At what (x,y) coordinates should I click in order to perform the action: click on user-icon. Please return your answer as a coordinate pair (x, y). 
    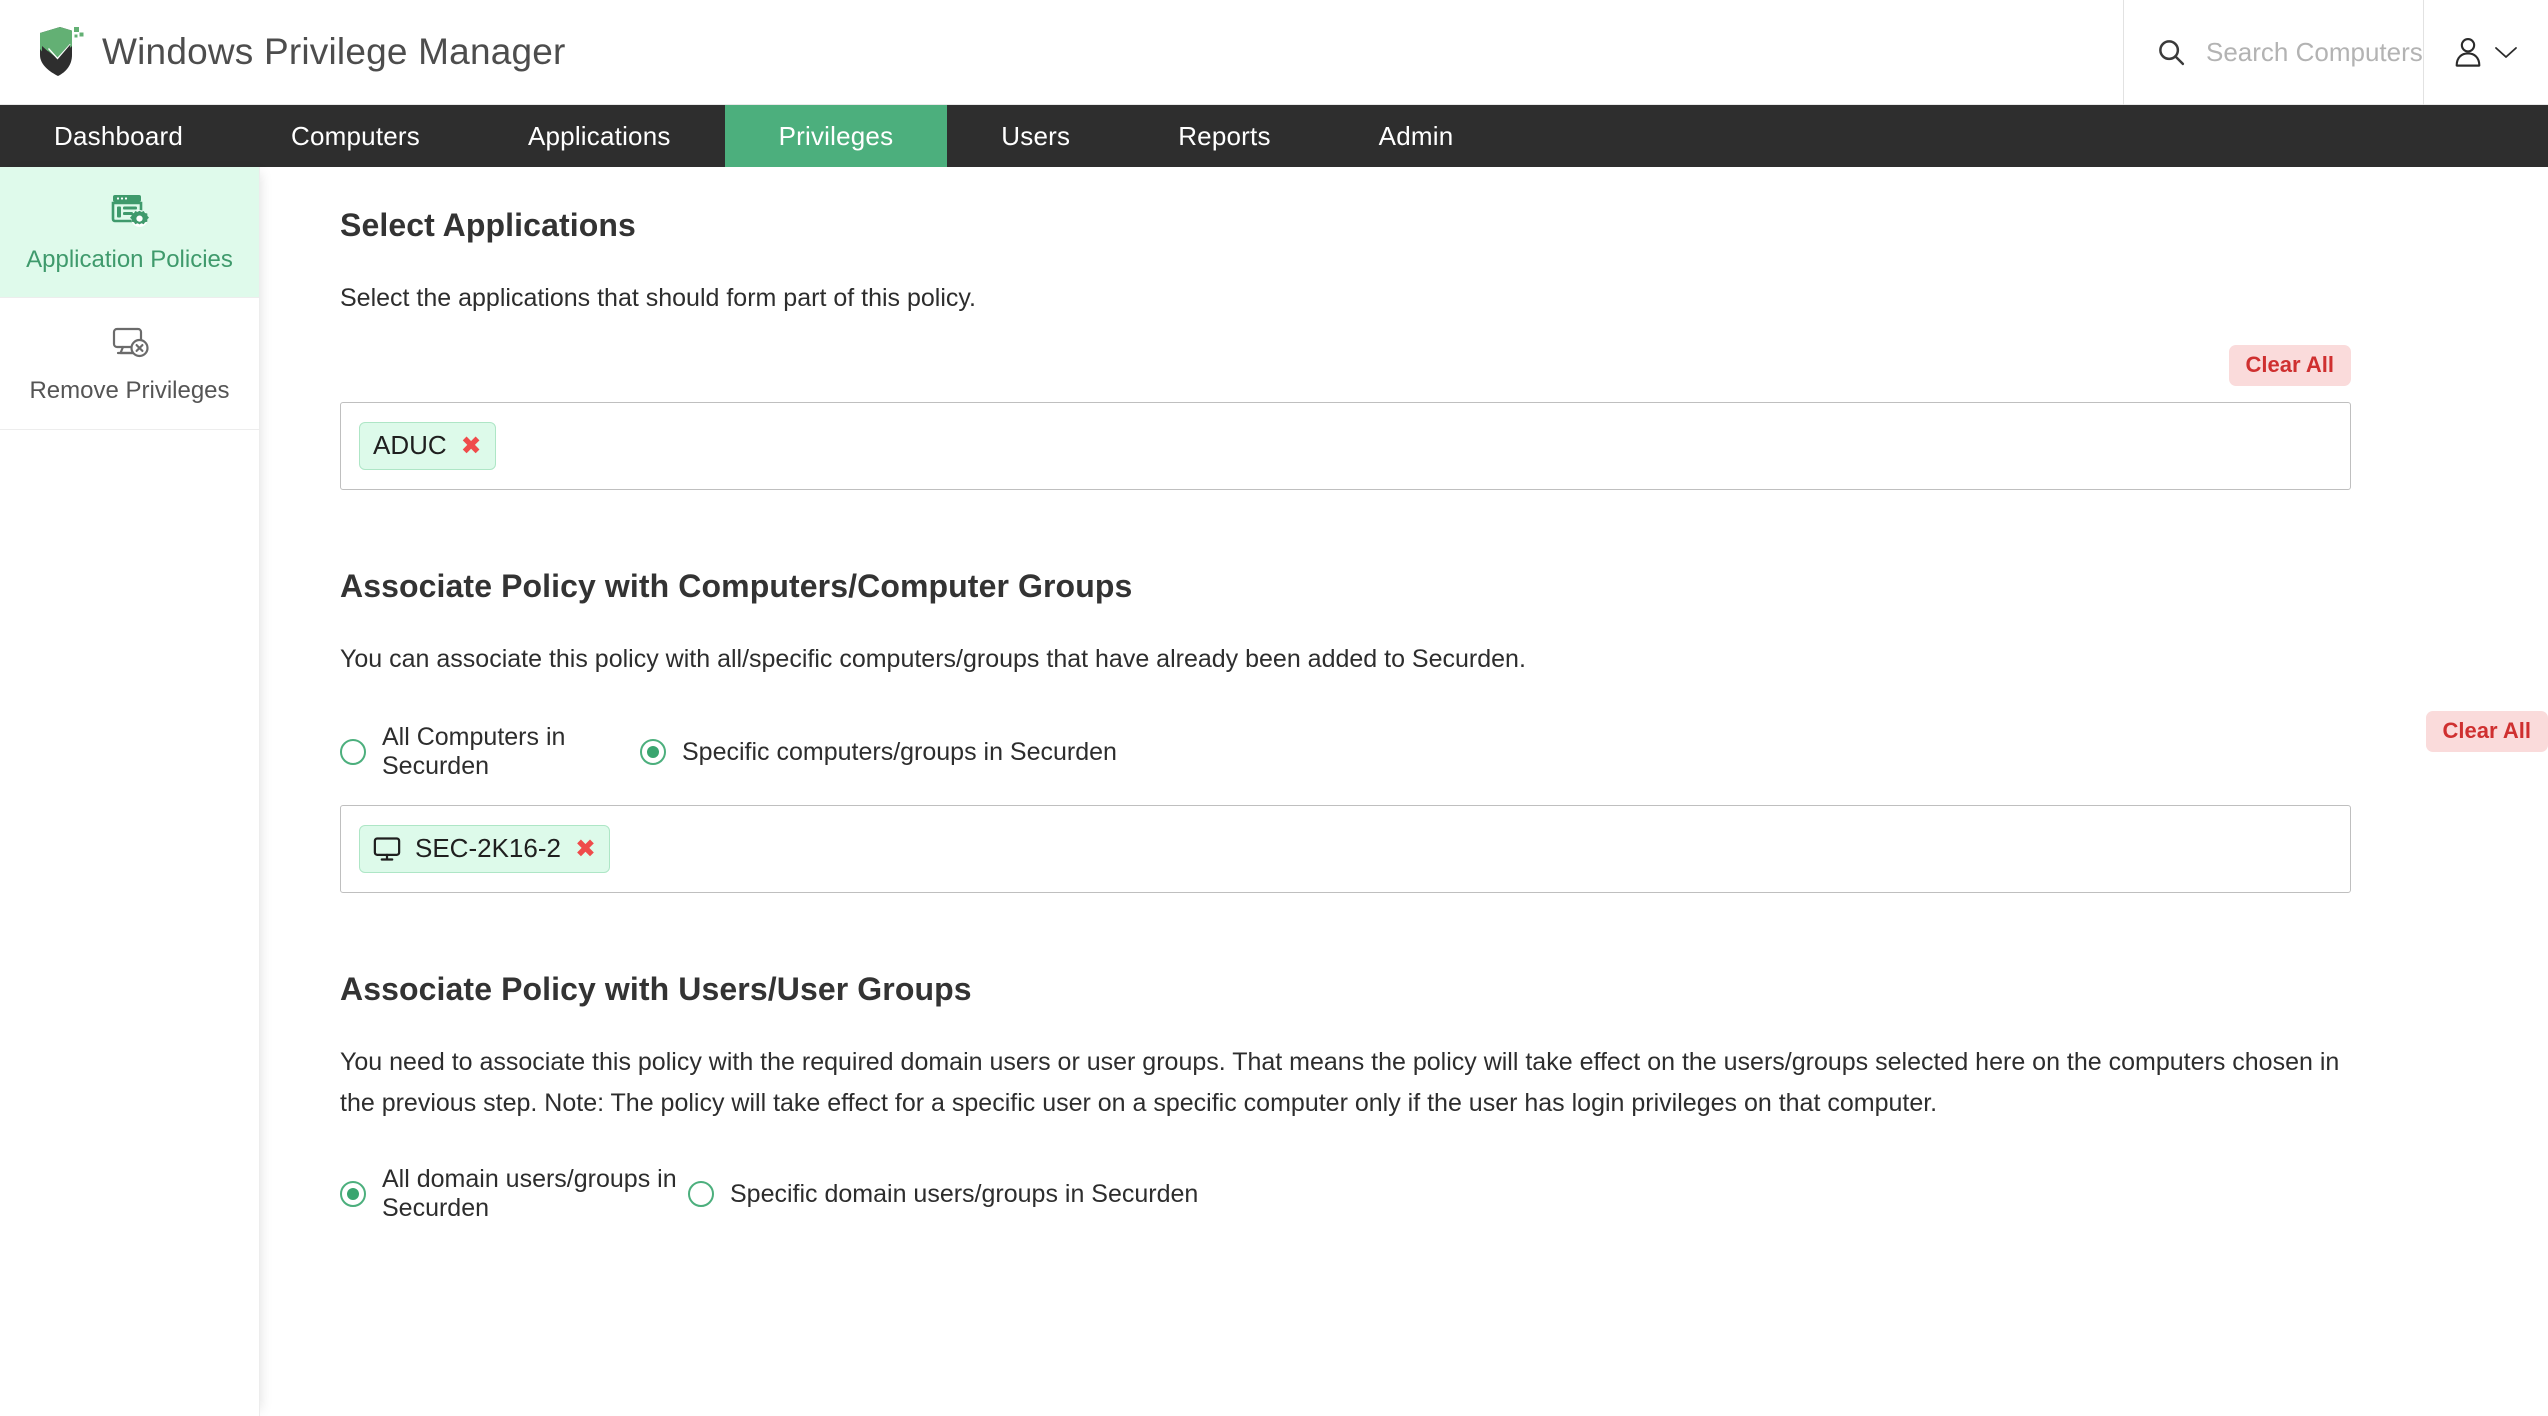
    Looking at the image, I should click on (2468, 52).